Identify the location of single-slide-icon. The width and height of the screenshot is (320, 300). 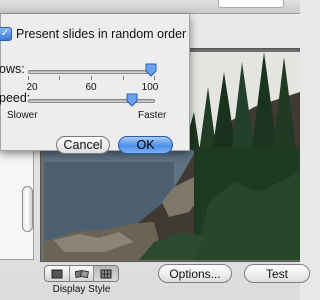
(57, 273).